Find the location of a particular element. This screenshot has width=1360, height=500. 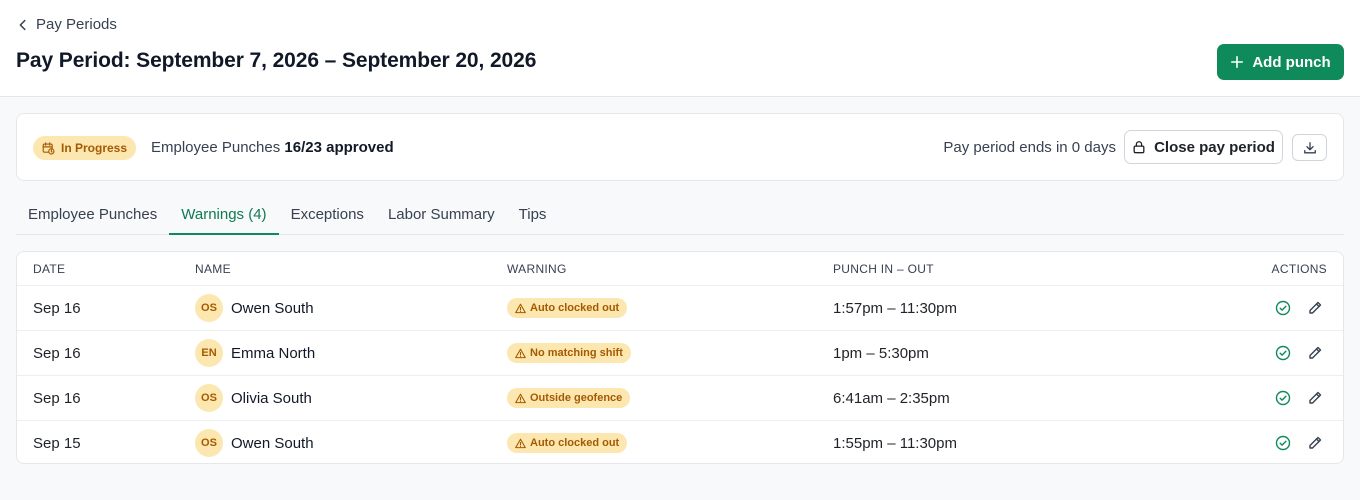

download-button is located at coordinates (1309, 147).